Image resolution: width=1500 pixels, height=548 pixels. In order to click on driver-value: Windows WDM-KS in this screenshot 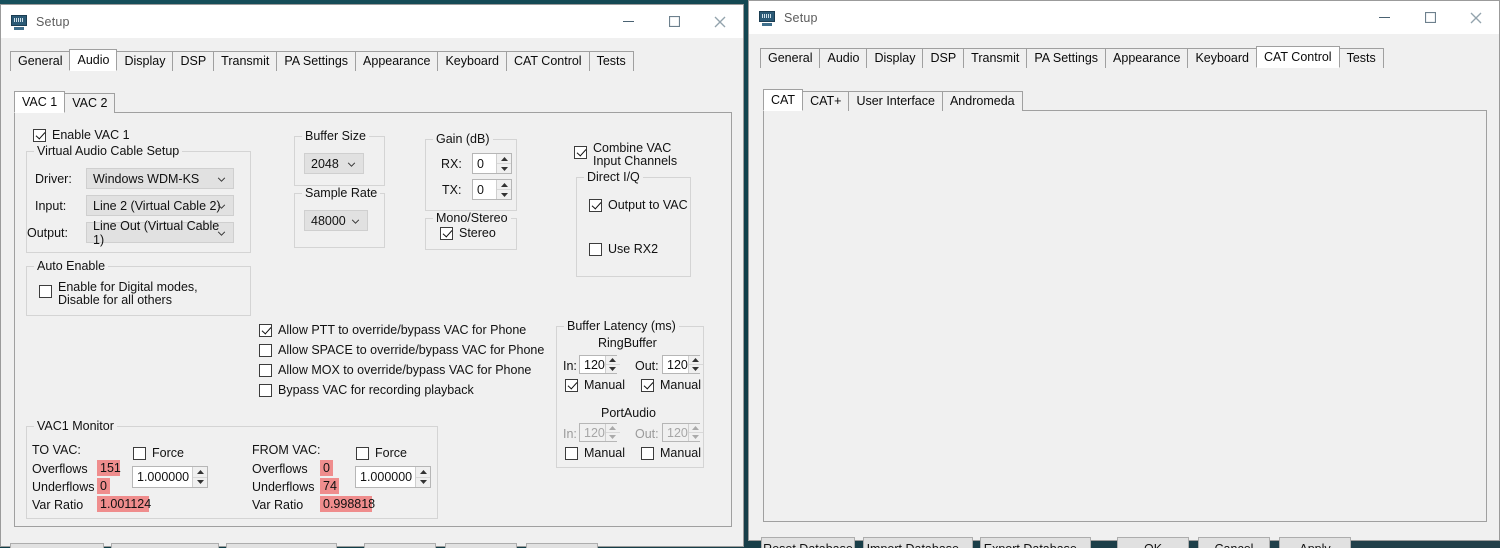, I will do `click(146, 178)`.